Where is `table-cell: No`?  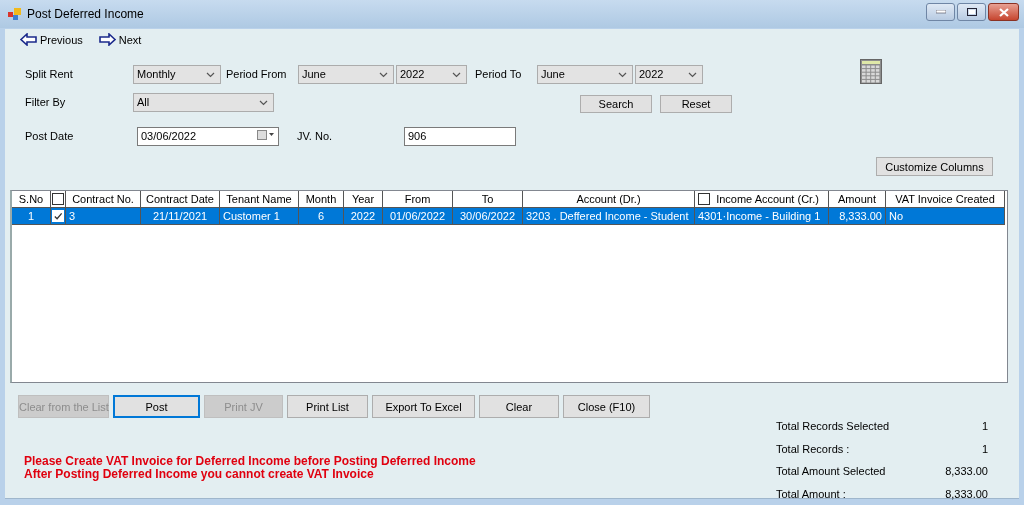
table-cell: No is located at coordinates (945, 216).